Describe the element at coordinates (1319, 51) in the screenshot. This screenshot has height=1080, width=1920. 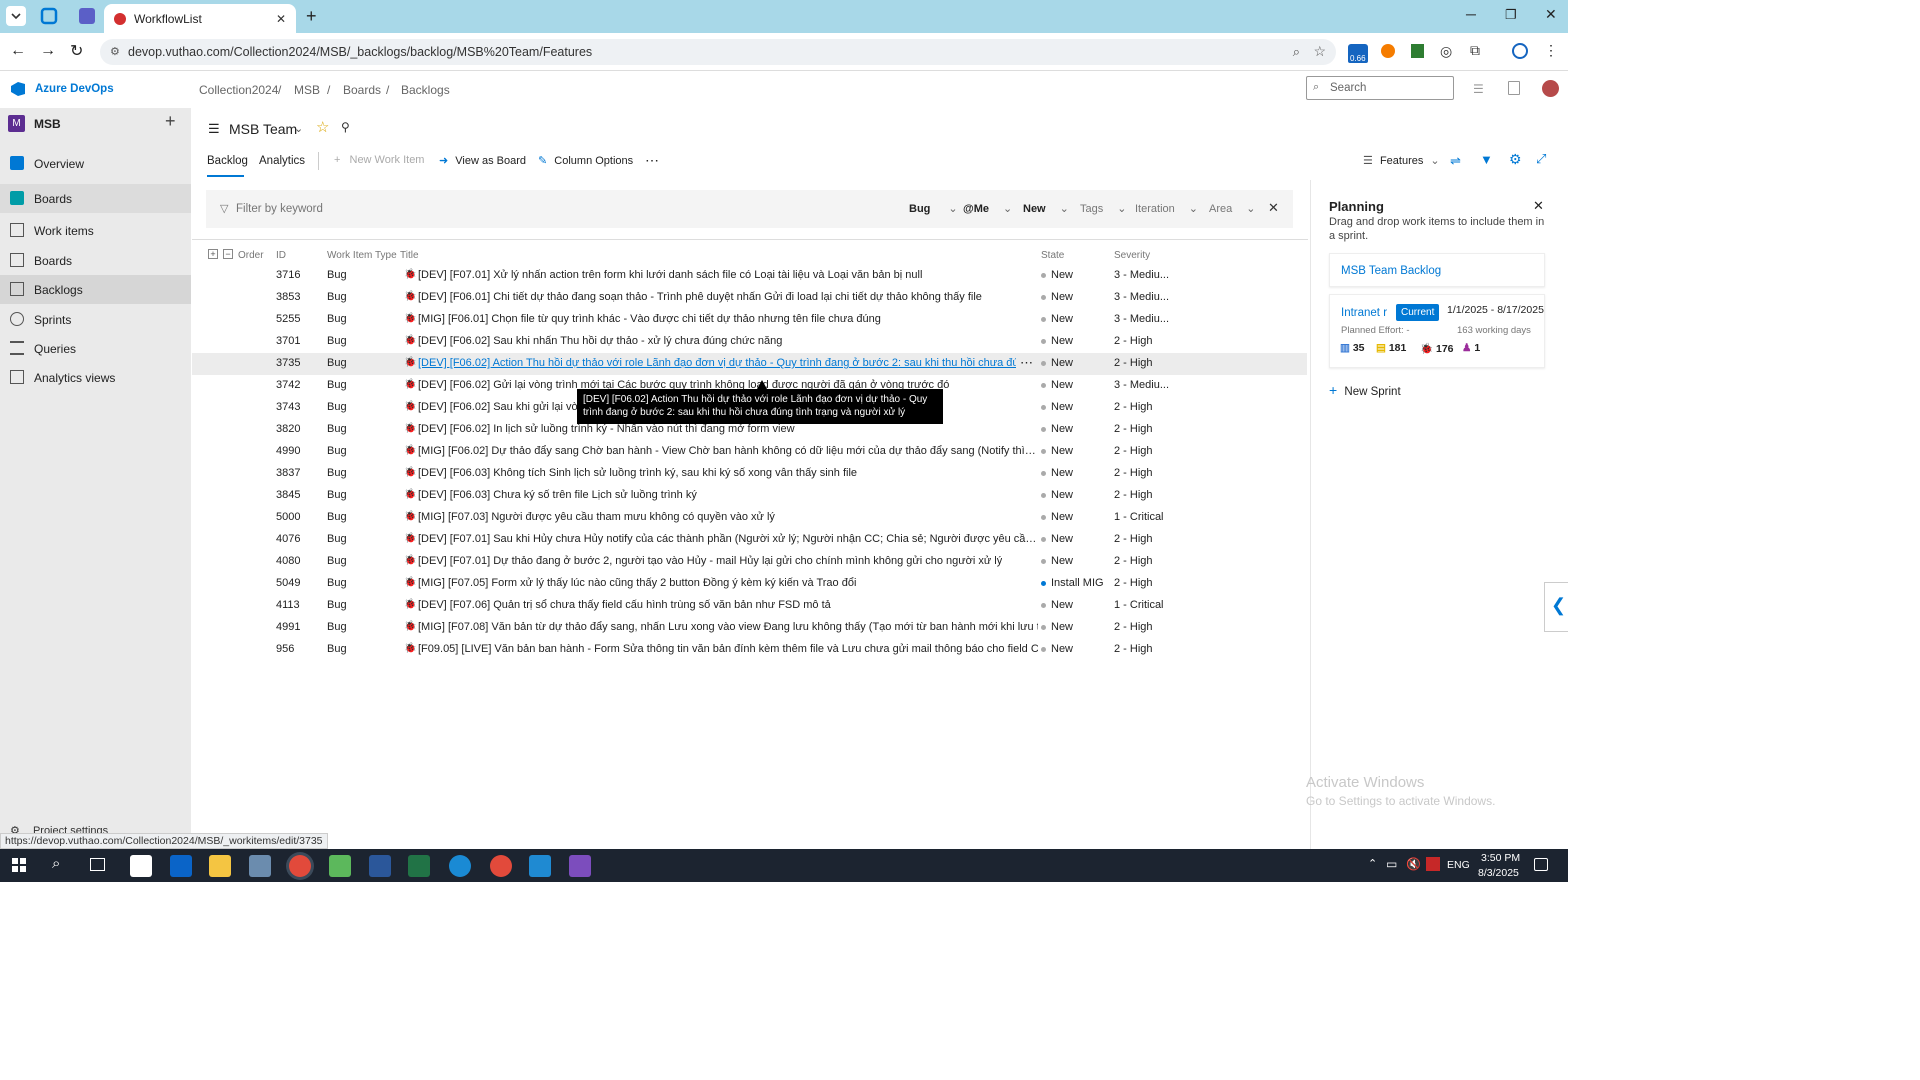
I see `bookmark-star-icon: ☆` at that location.